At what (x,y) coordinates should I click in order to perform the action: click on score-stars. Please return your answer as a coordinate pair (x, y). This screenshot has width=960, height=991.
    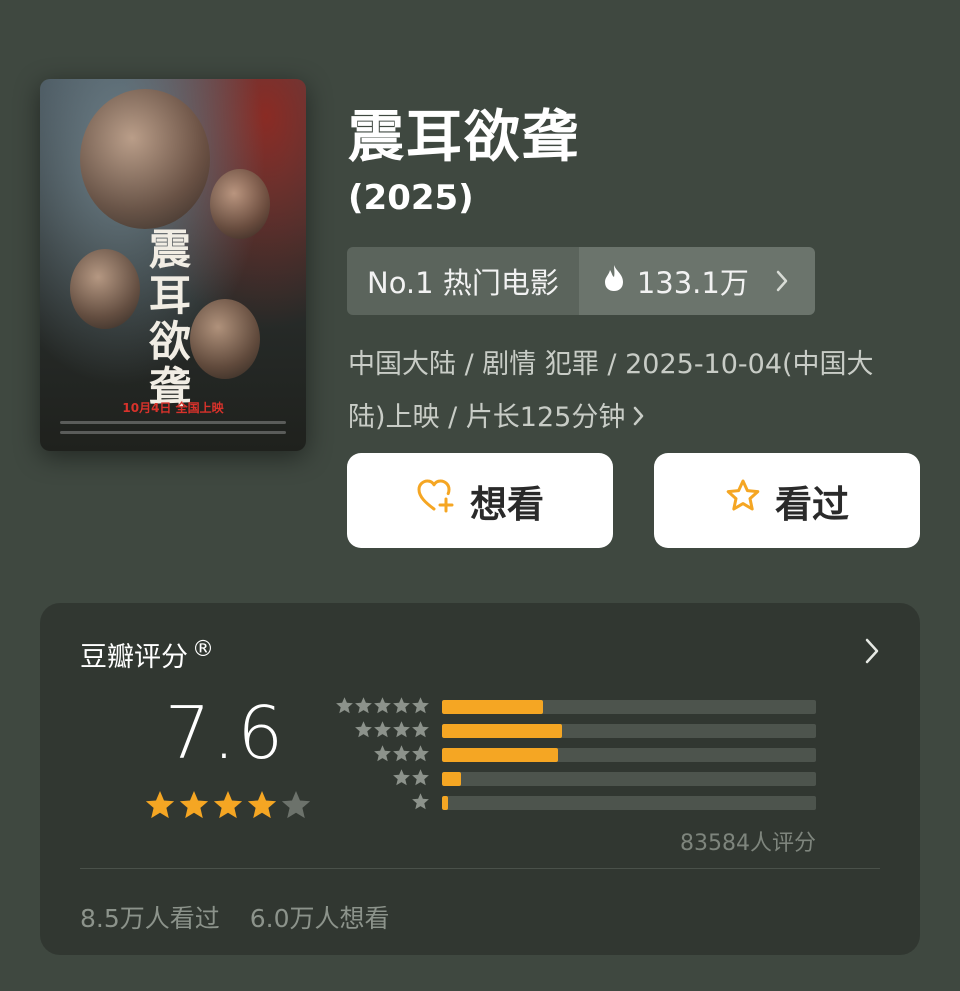
    Looking at the image, I should click on (228, 807).